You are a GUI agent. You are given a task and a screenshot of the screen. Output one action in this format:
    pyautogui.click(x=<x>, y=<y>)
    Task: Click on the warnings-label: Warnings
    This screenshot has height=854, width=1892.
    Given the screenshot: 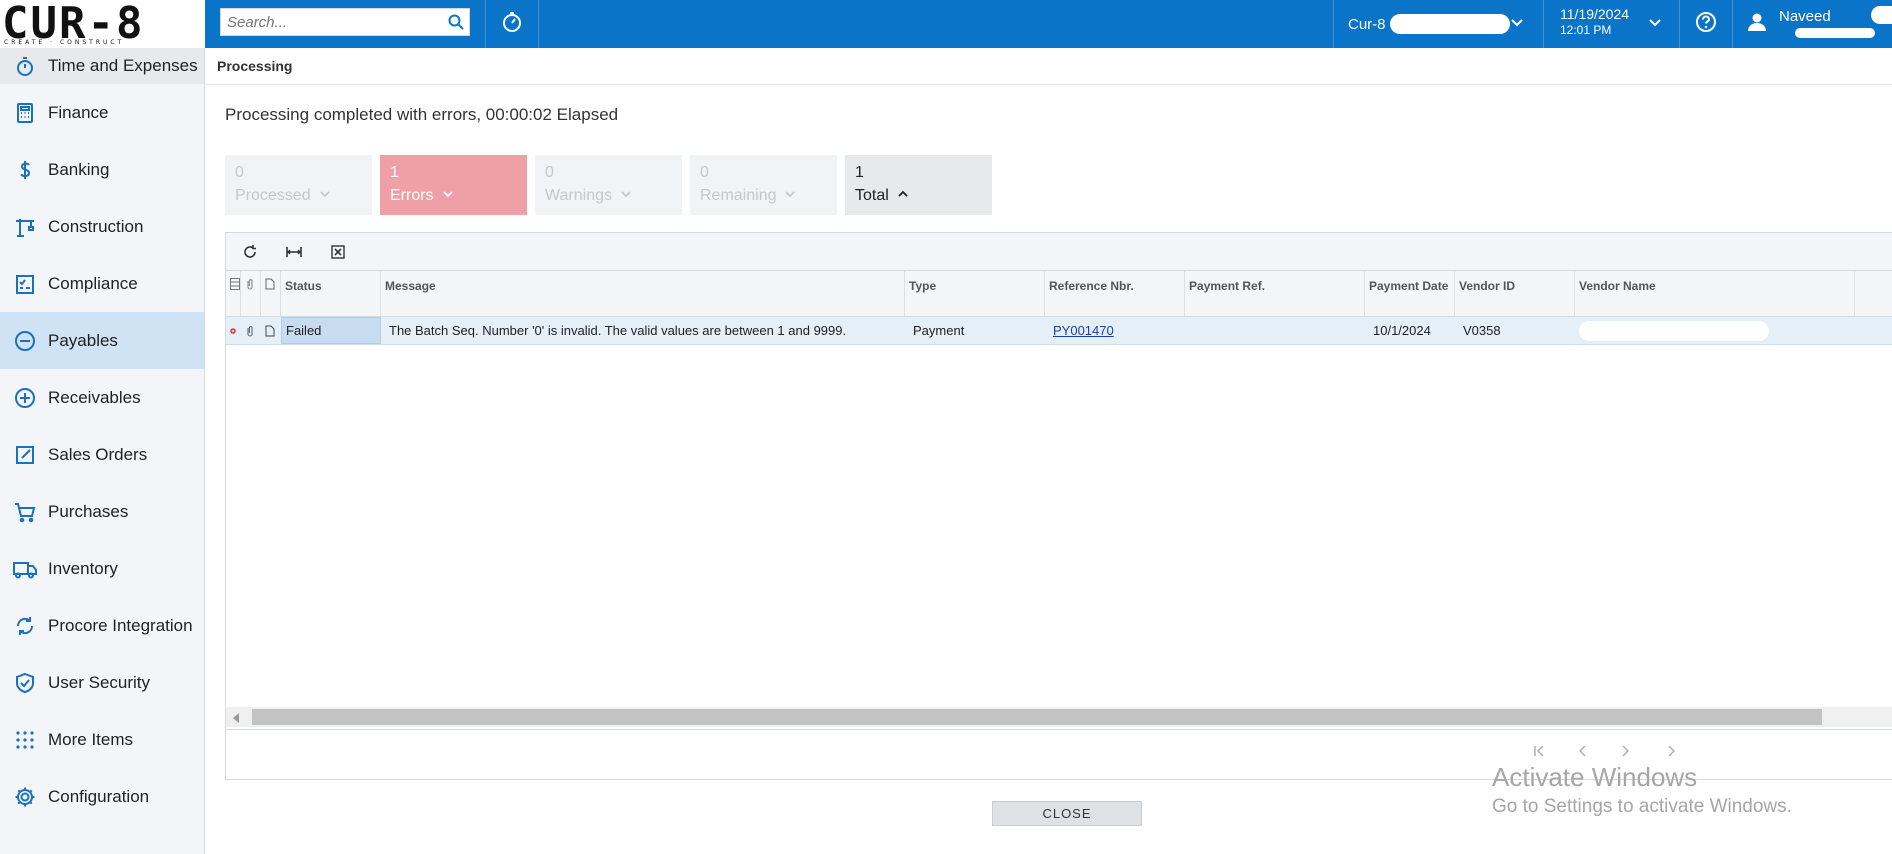 What is the action you would take?
    pyautogui.click(x=578, y=195)
    